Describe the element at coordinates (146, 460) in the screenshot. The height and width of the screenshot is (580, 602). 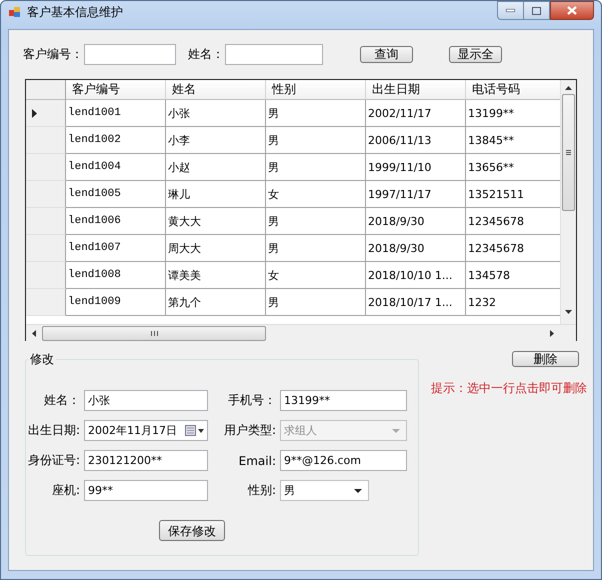
I see `text-field: 230121200**` at that location.